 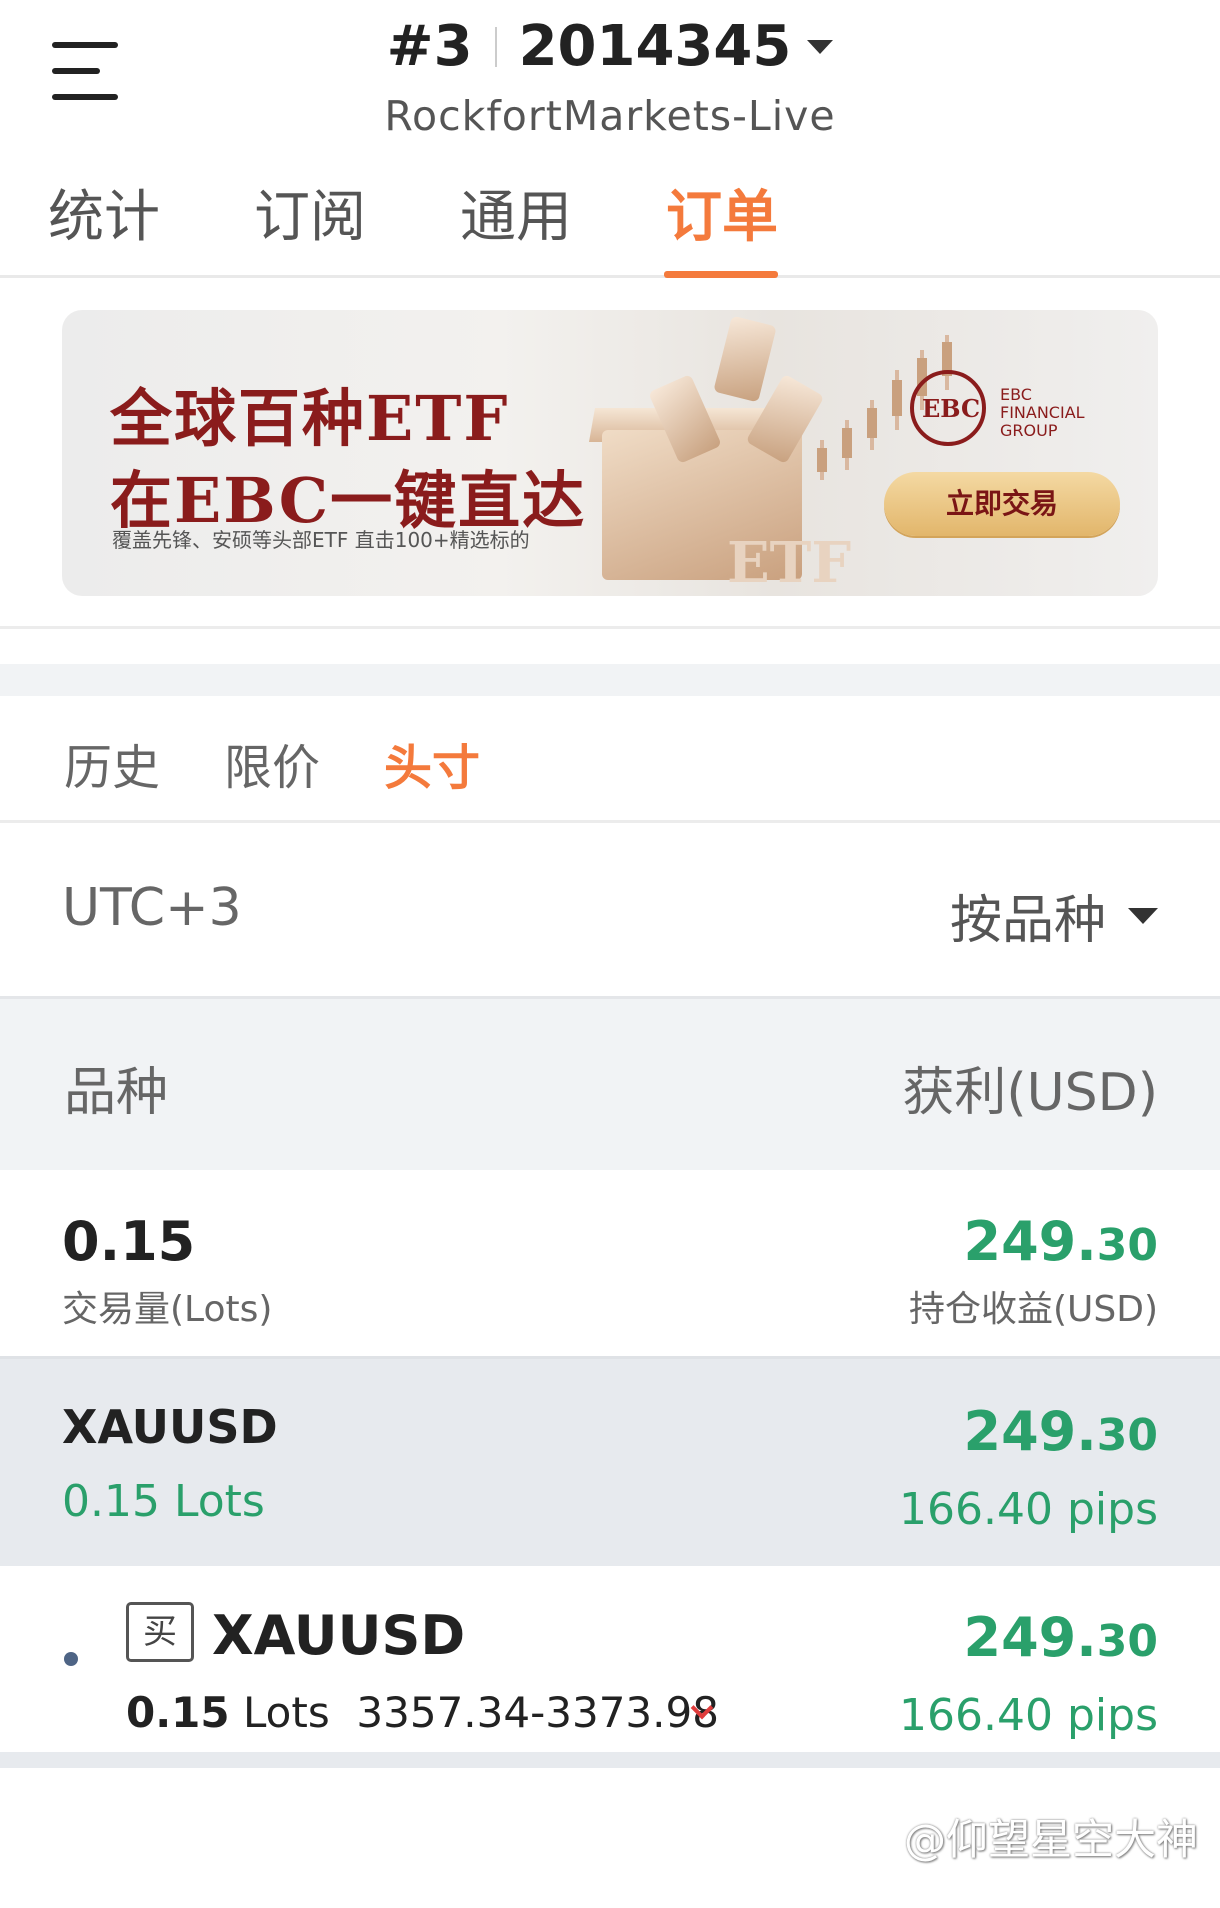 What do you see at coordinates (432, 763) in the screenshot?
I see `subtab-positions: 头寸` at bounding box center [432, 763].